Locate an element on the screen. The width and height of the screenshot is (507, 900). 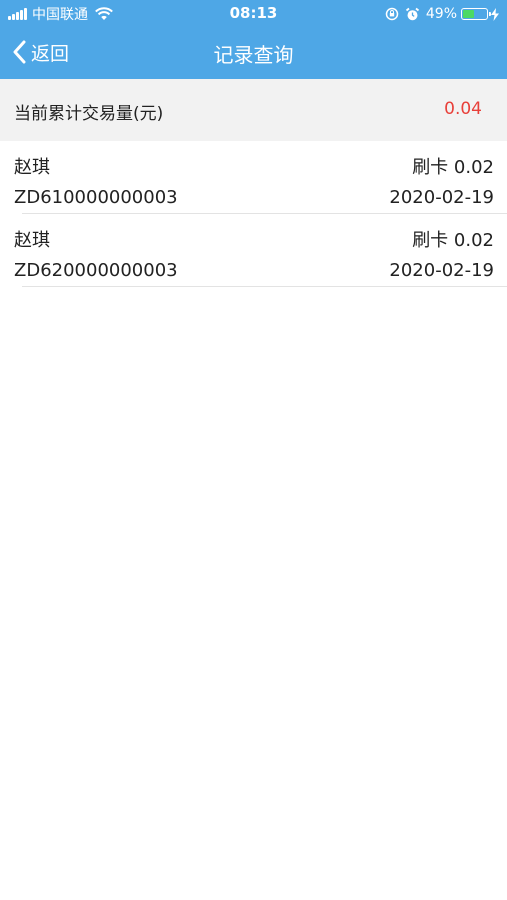
battery-percent: 49% is located at coordinates (441, 14).